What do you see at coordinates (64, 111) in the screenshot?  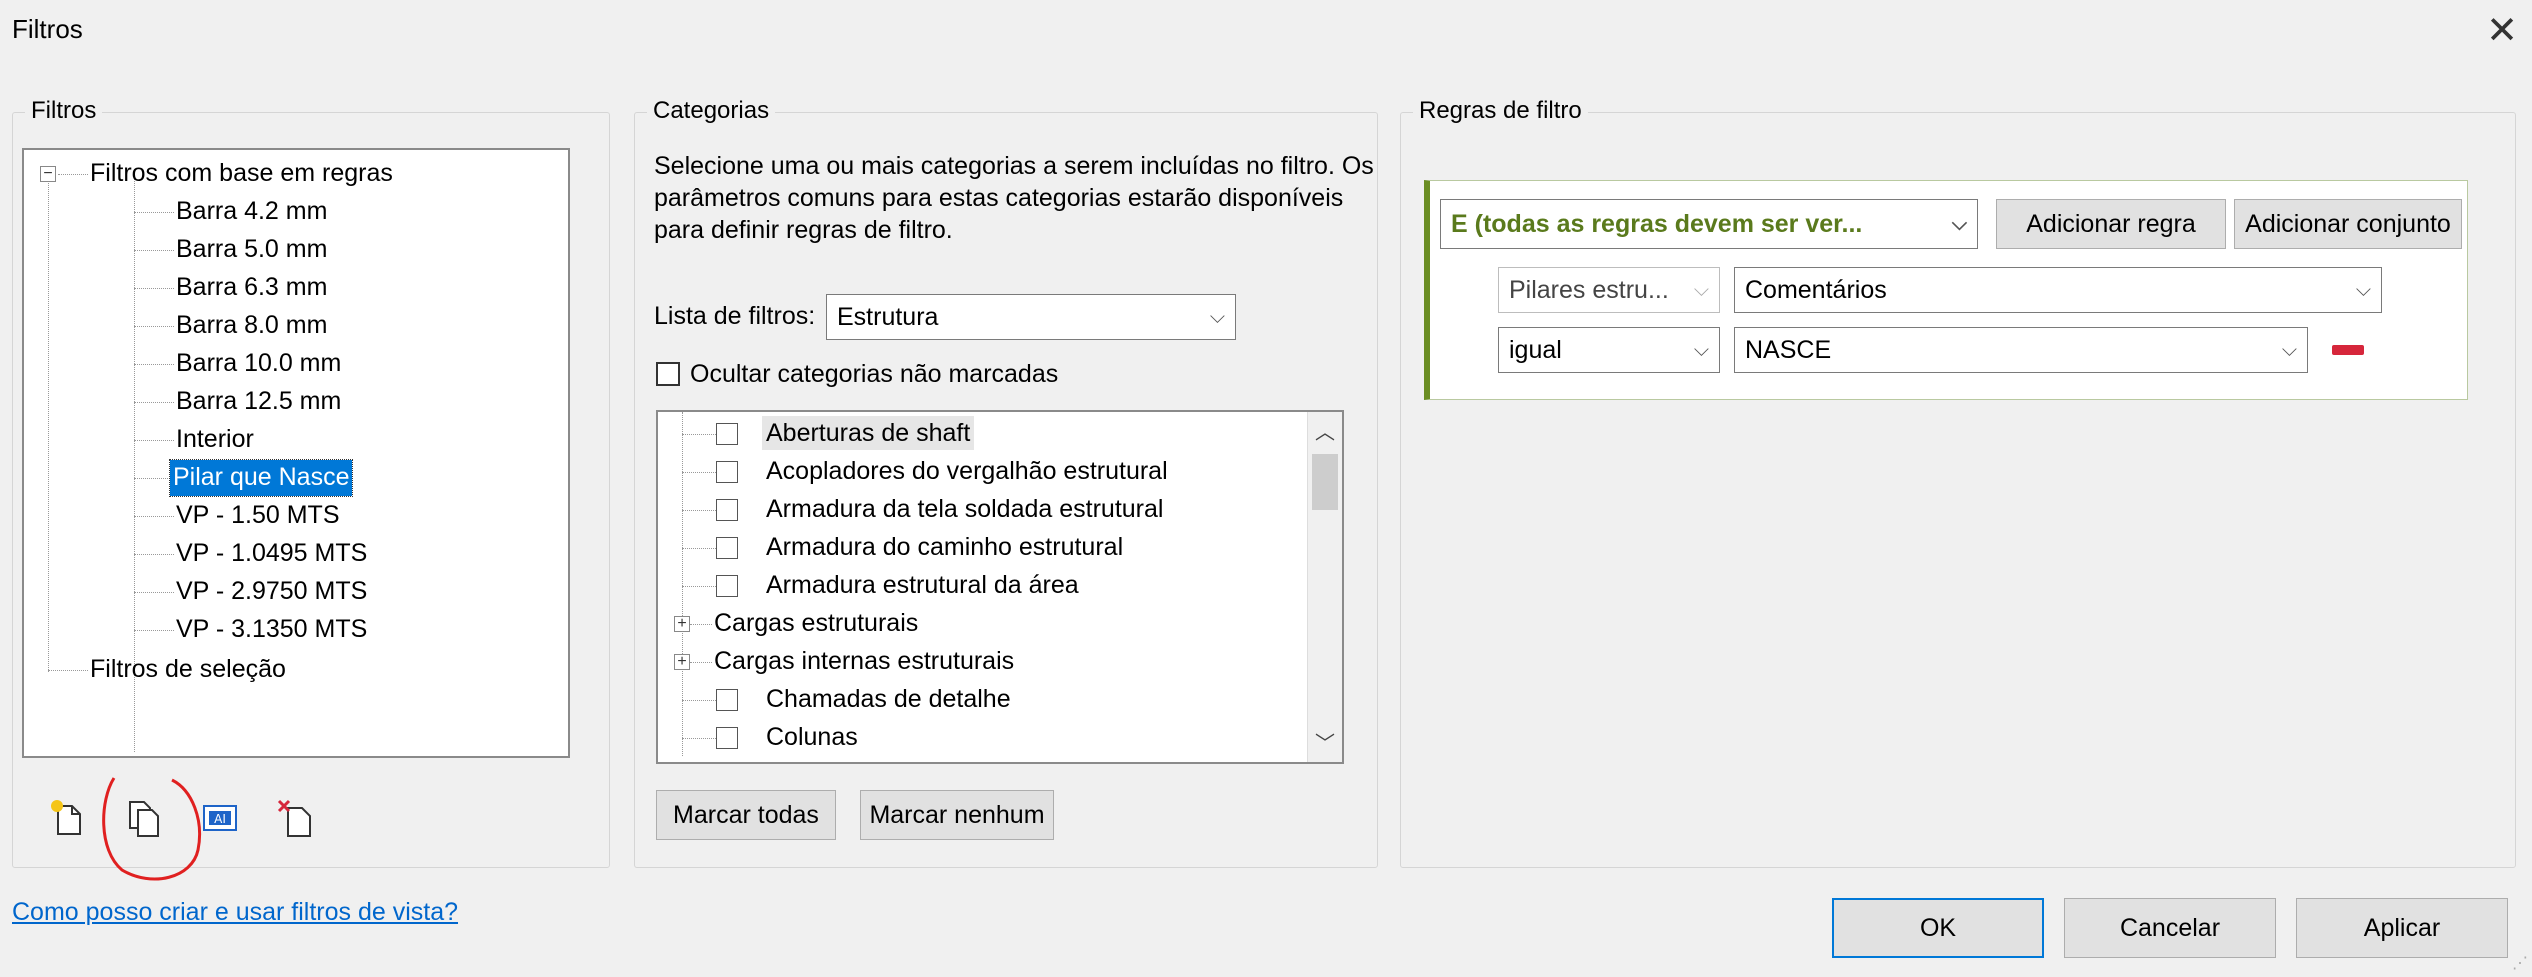 I see `filters-group-label: Filtros` at bounding box center [64, 111].